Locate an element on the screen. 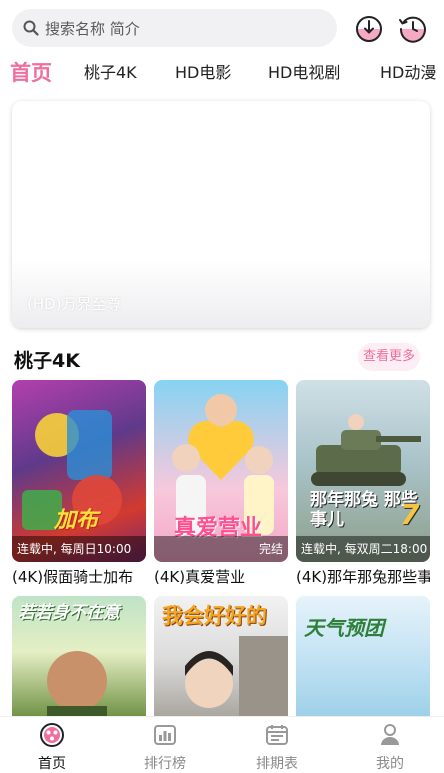 This screenshot has width=444, height=773. tab-hd-movie: HD电影 is located at coordinates (203, 73).